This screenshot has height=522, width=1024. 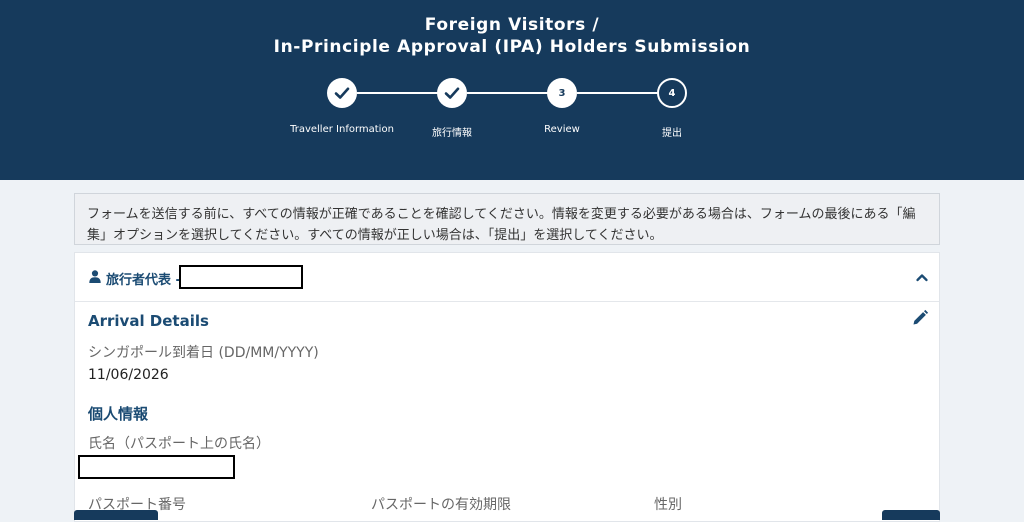 What do you see at coordinates (118, 414) in the screenshot?
I see `personal-info-heading: 個人情報` at bounding box center [118, 414].